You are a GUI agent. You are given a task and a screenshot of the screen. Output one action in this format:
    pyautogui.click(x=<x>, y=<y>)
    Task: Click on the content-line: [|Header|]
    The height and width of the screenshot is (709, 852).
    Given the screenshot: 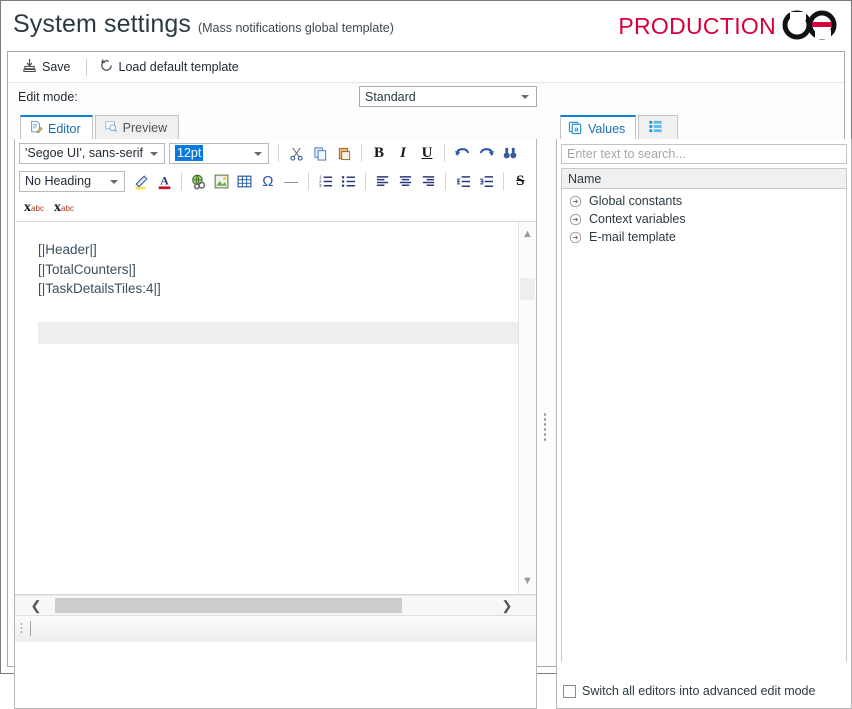 What is the action you would take?
    pyautogui.click(x=67, y=249)
    